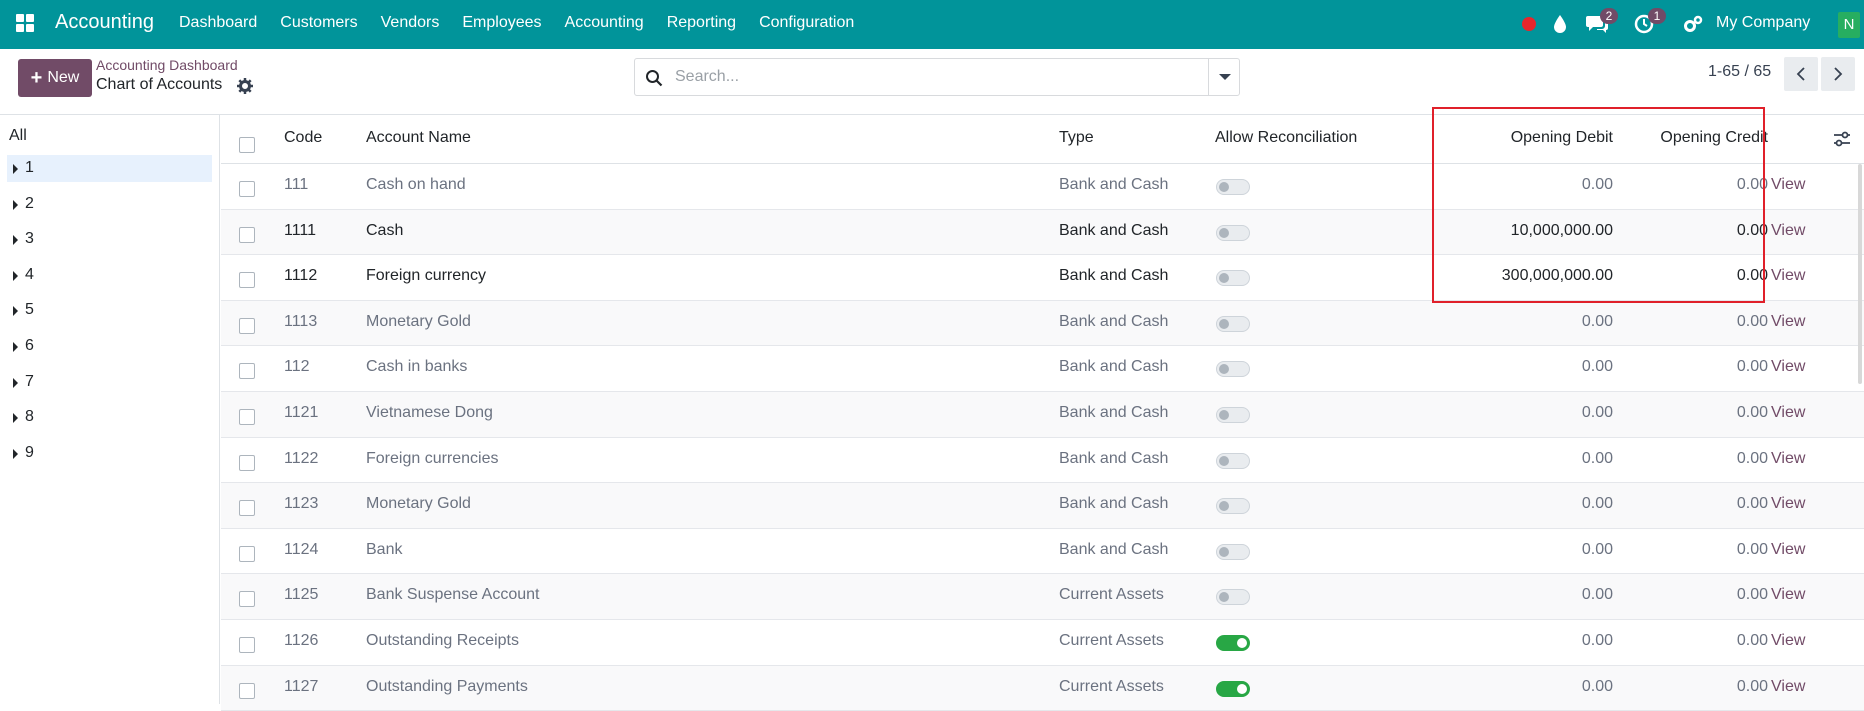  I want to click on breadcrumb-accounting-dashboard: Accounting Dashboard, so click(167, 65).